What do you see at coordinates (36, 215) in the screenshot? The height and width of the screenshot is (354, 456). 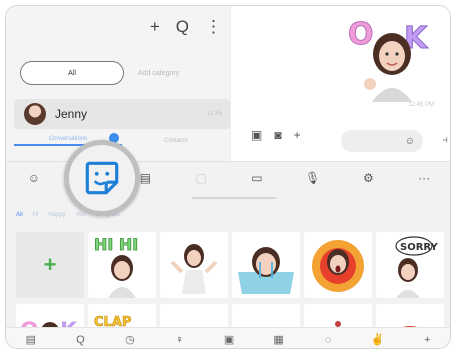 I see `category-hi: Hi` at bounding box center [36, 215].